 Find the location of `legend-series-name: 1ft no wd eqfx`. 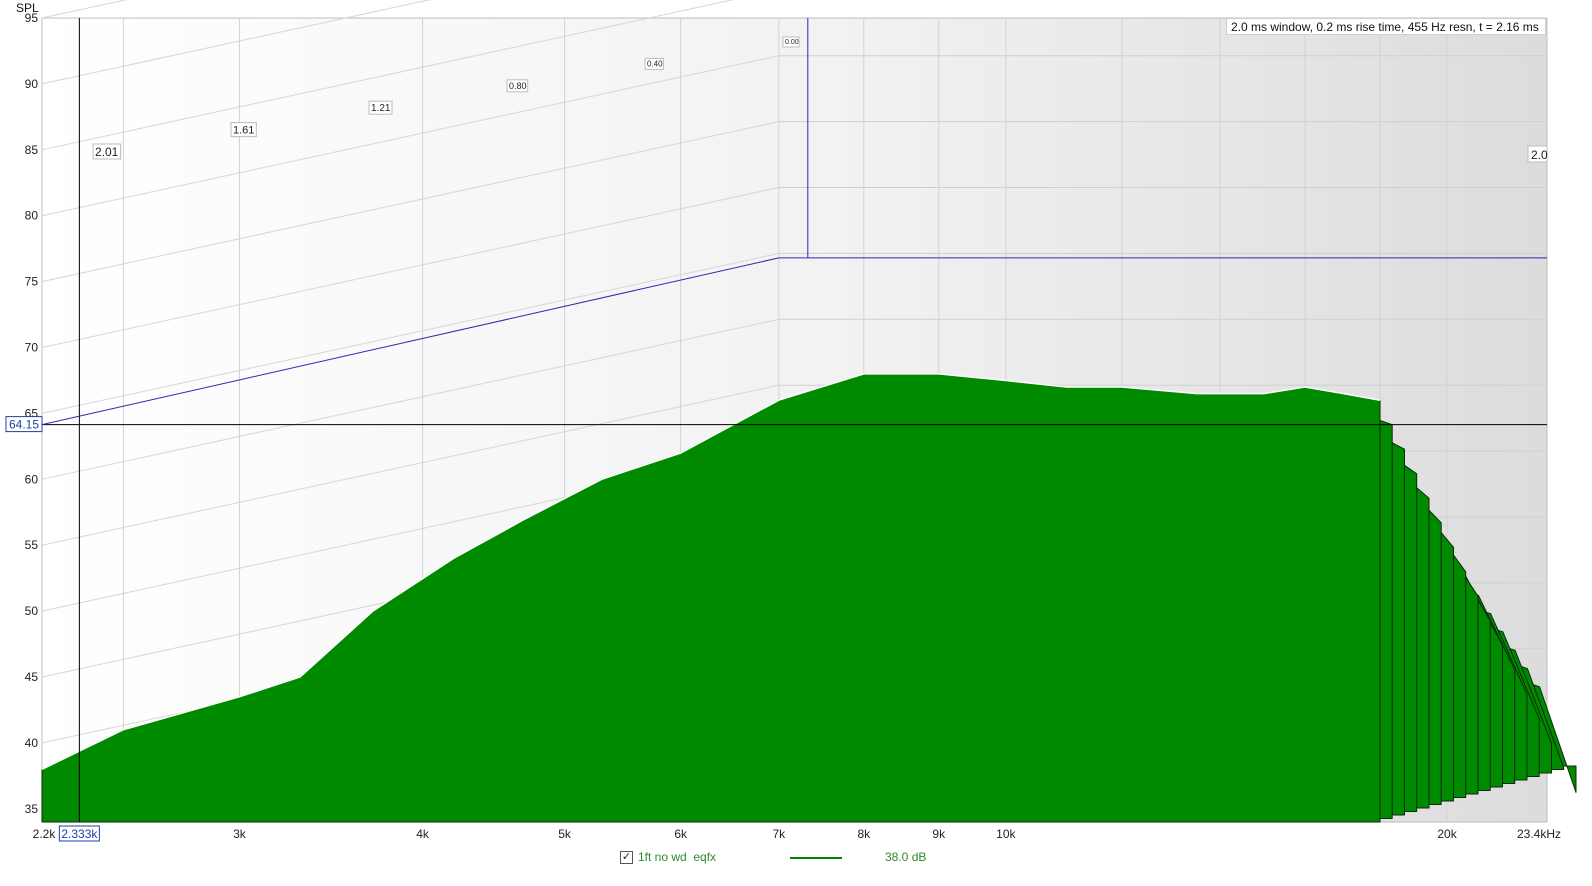

legend-series-name: 1ft no wd eqfx is located at coordinates (677, 857).